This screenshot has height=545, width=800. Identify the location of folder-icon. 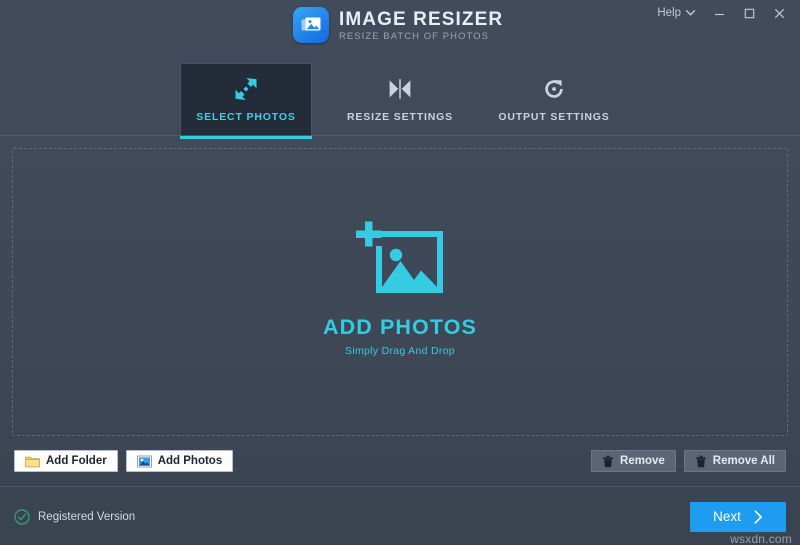
(32, 461).